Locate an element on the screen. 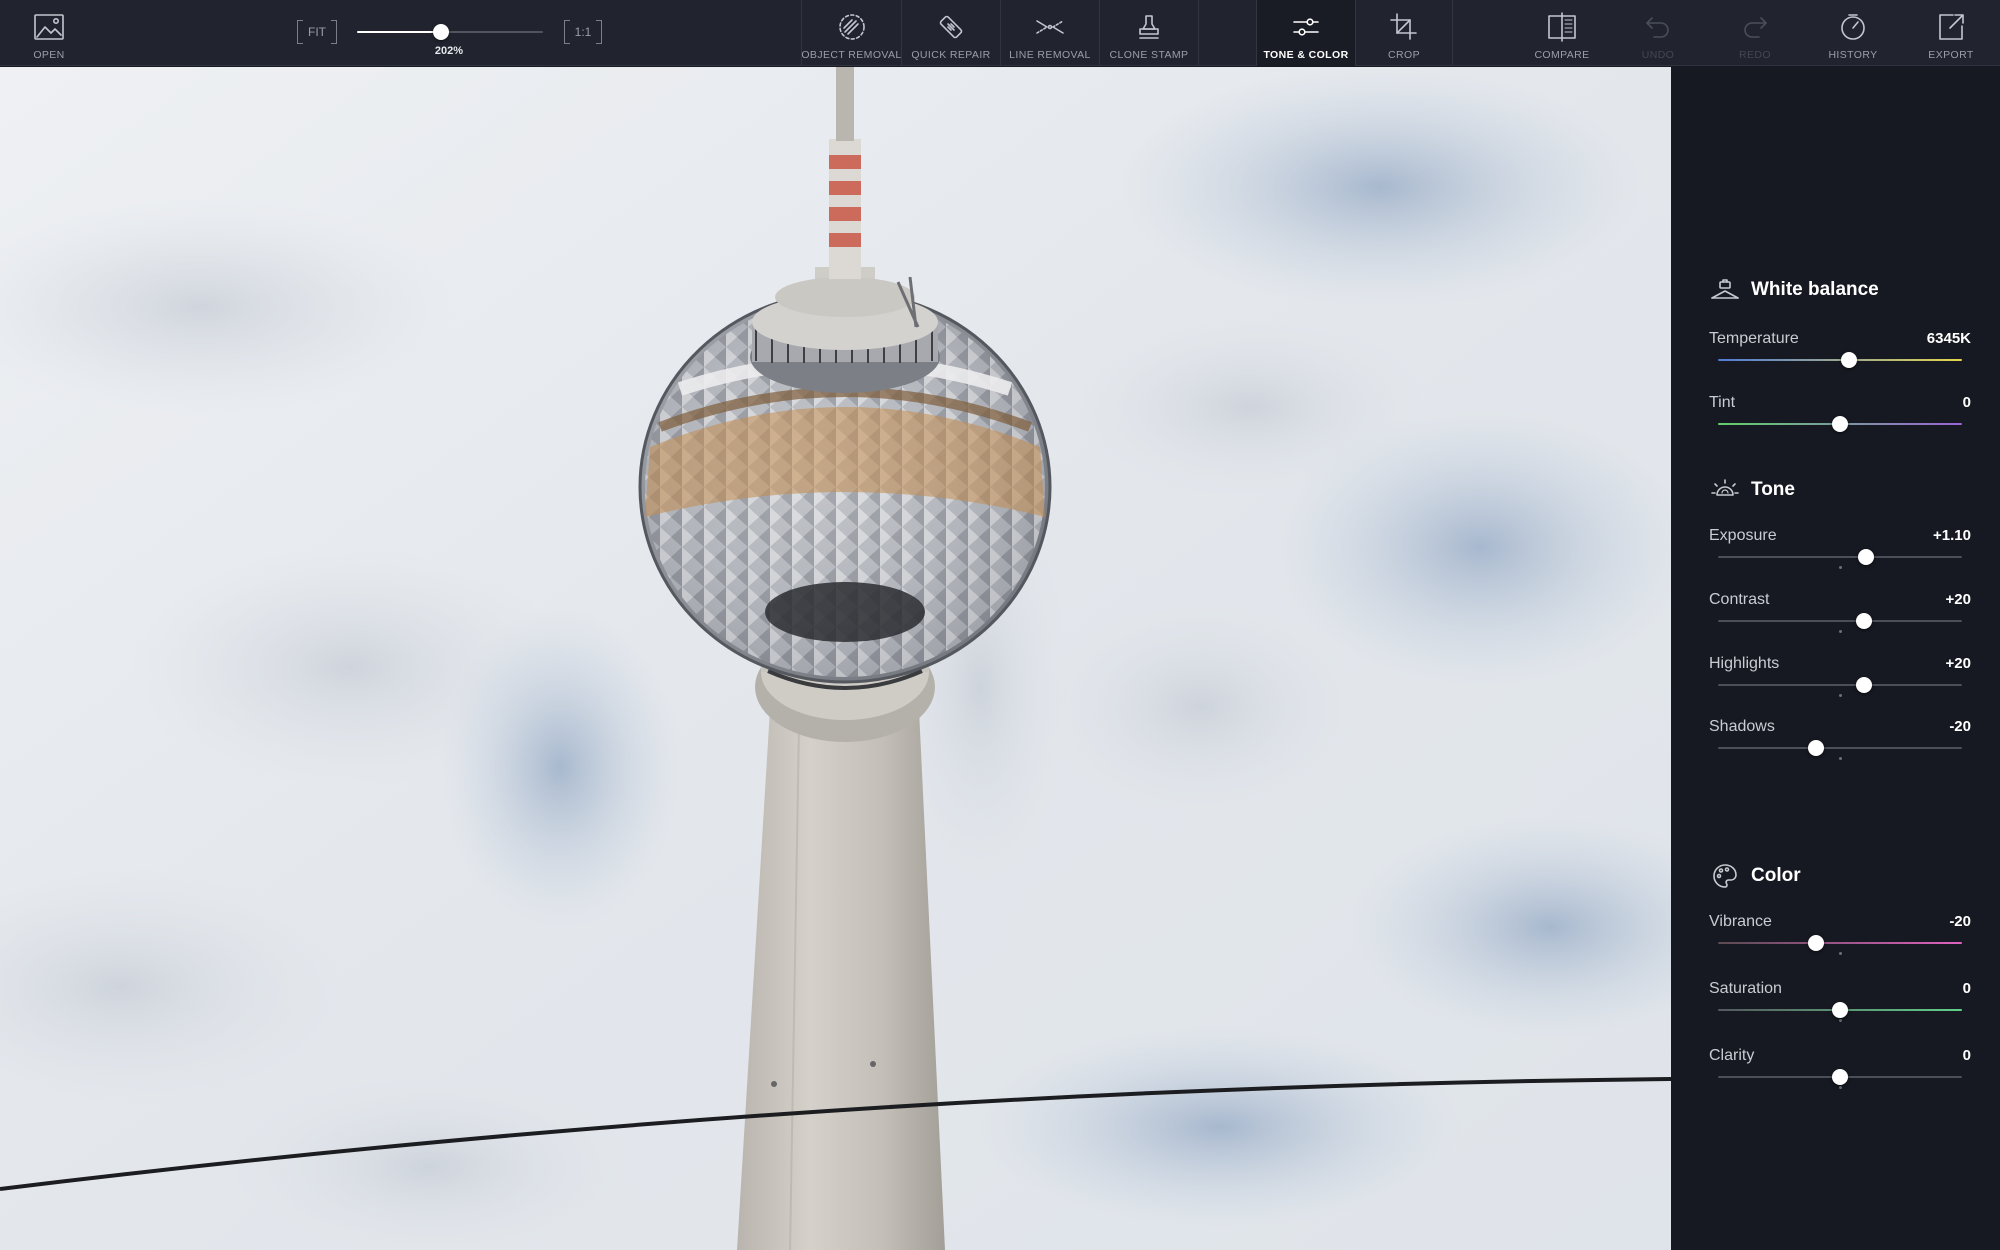  color-header: Color is located at coordinates (1755, 876).